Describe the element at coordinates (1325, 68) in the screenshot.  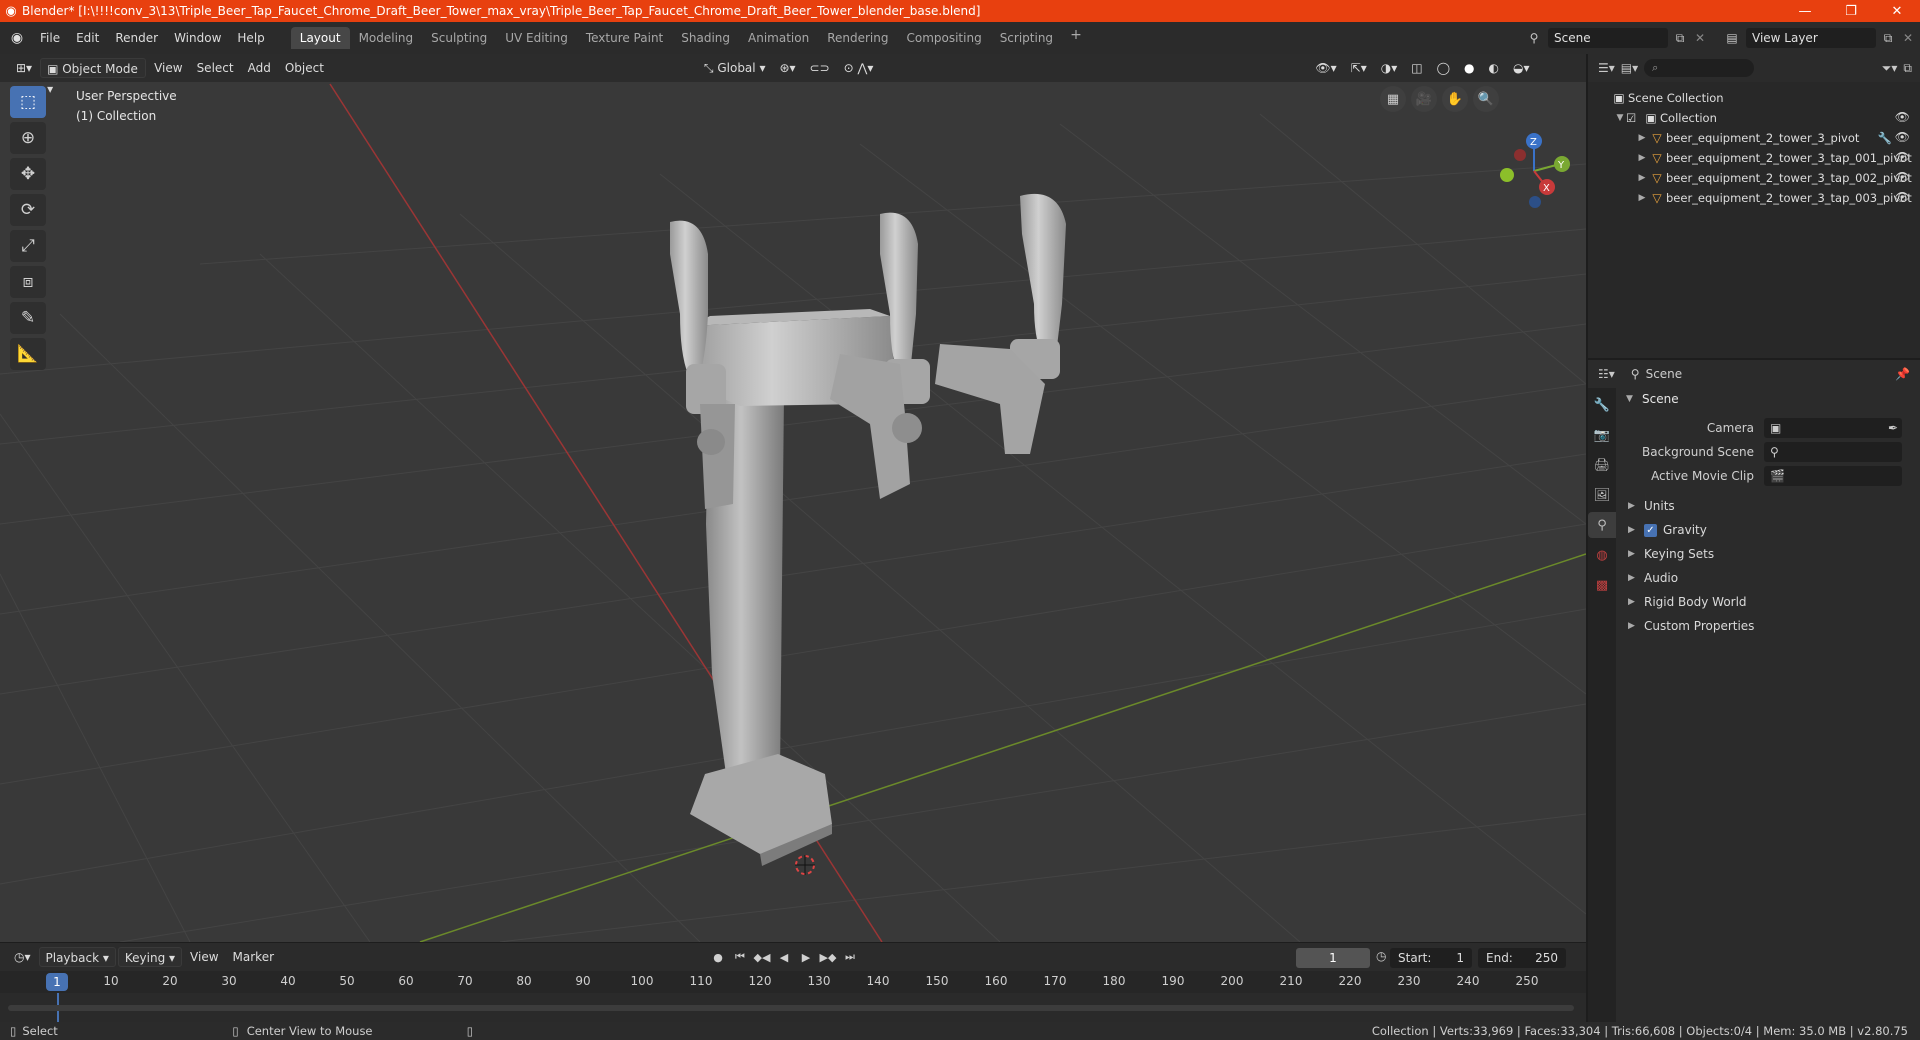
I see `visibility-icon: 👁▾` at that location.